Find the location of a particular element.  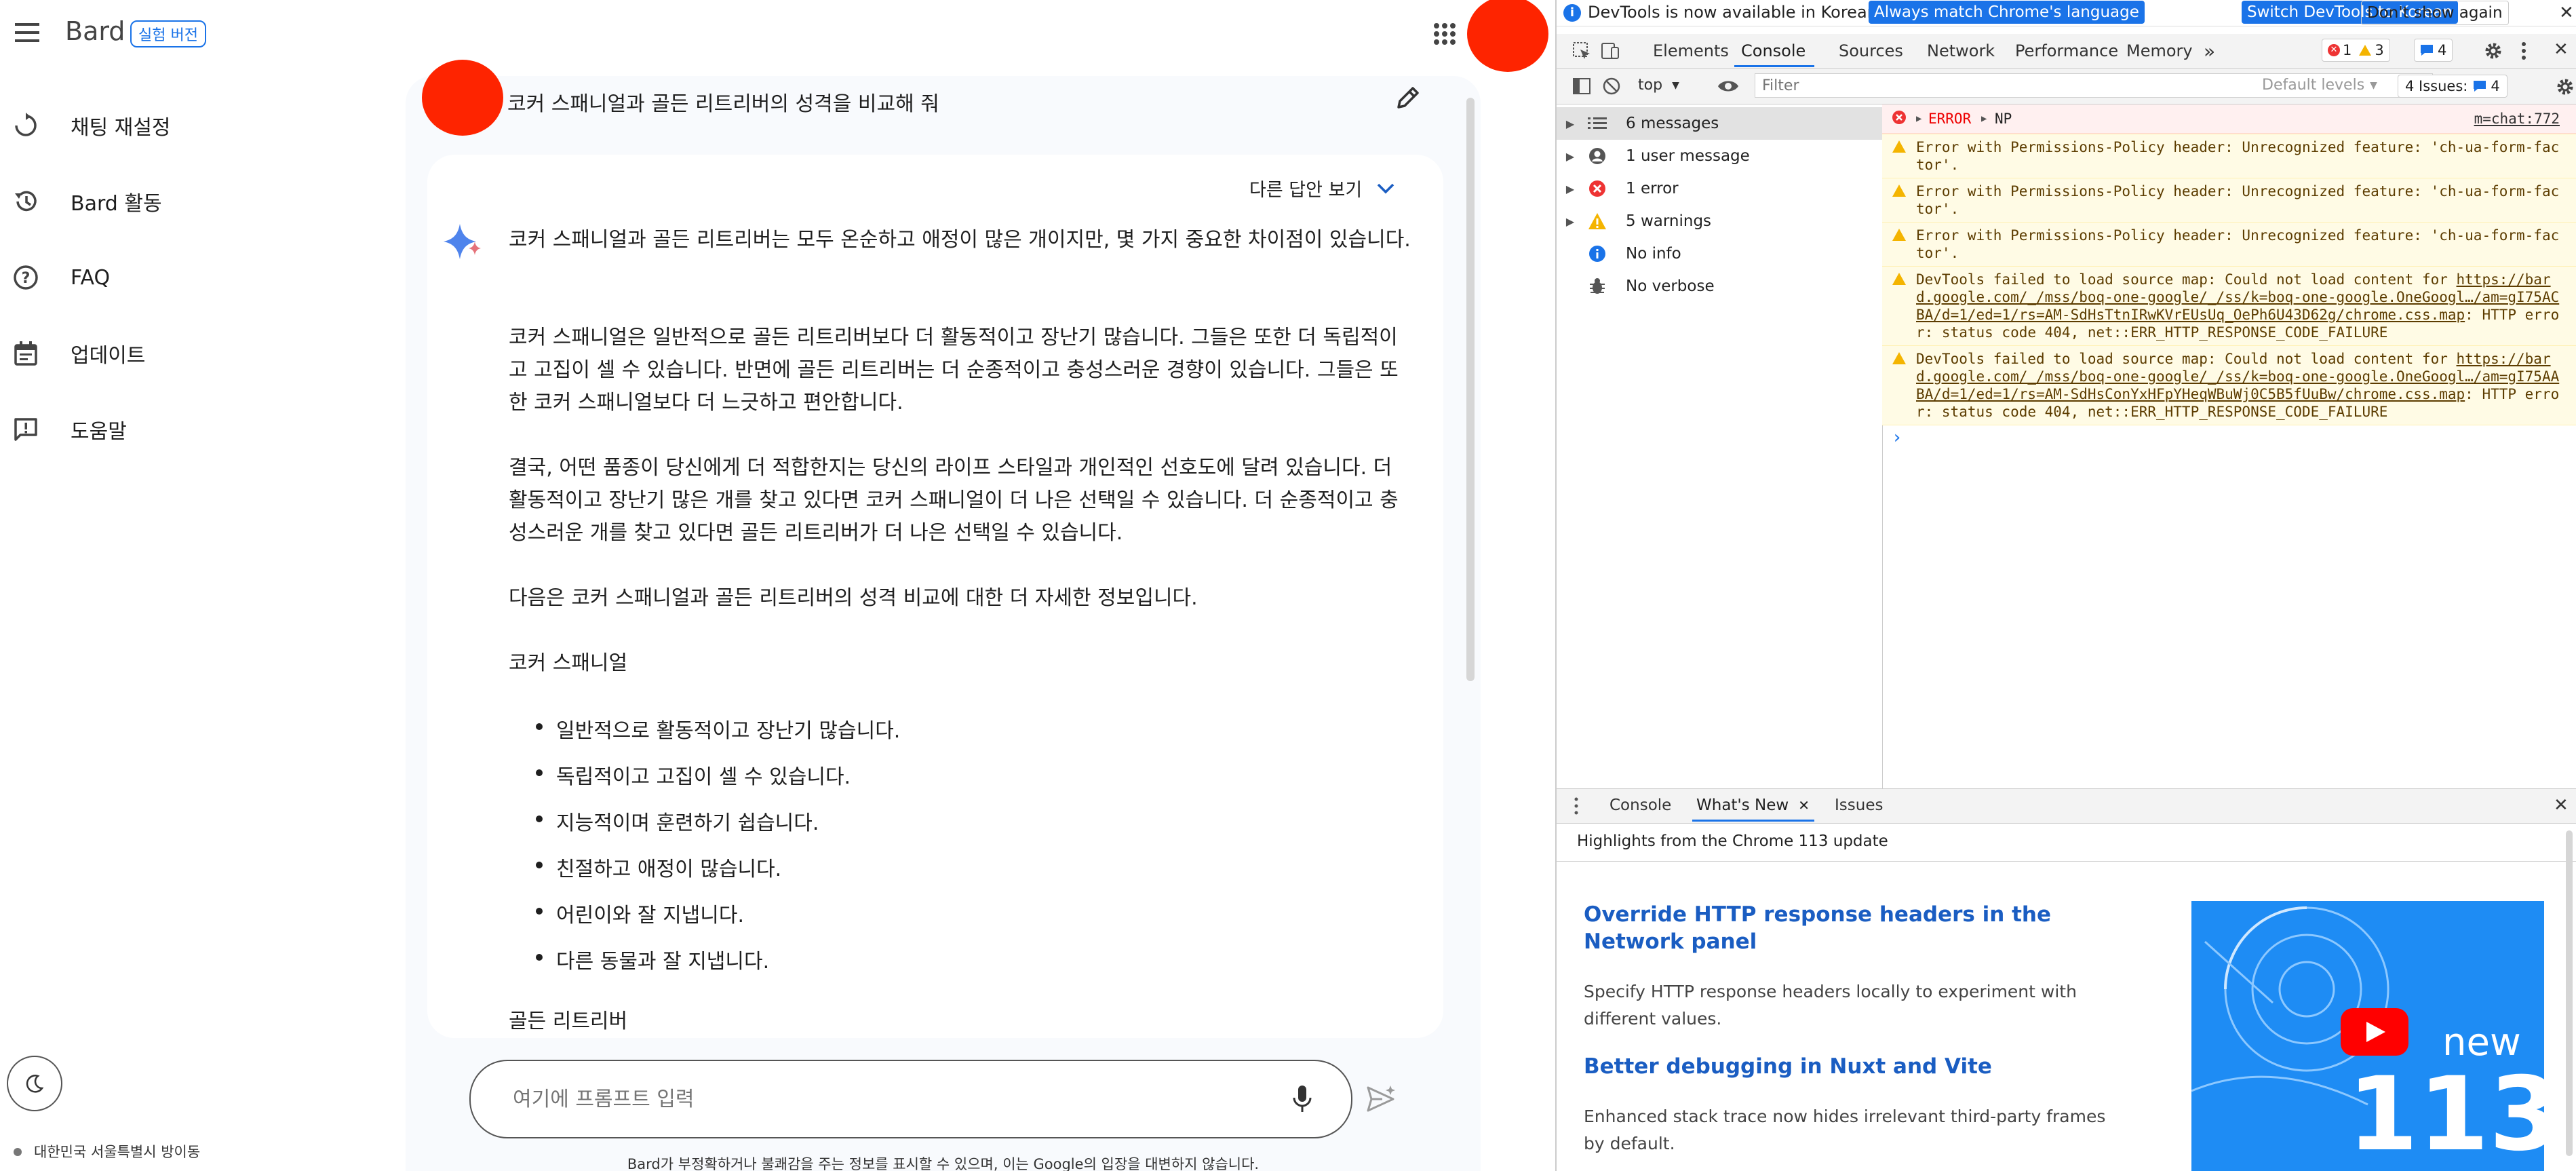

close-drawer-icon: ✕ is located at coordinates (2561, 805).